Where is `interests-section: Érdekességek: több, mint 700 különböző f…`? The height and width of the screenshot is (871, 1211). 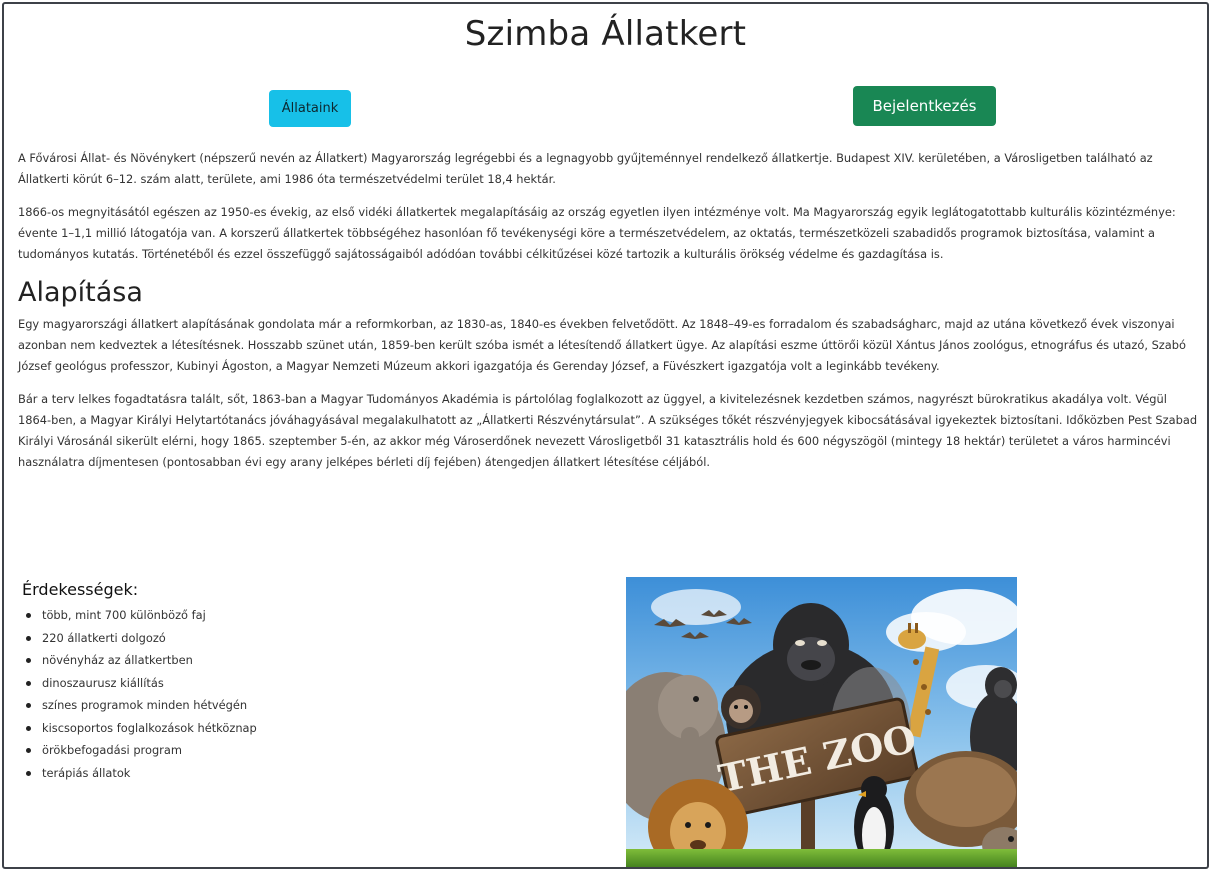
interests-section: Érdekességek: több, mint 700 különböző f… is located at coordinates (302, 682).